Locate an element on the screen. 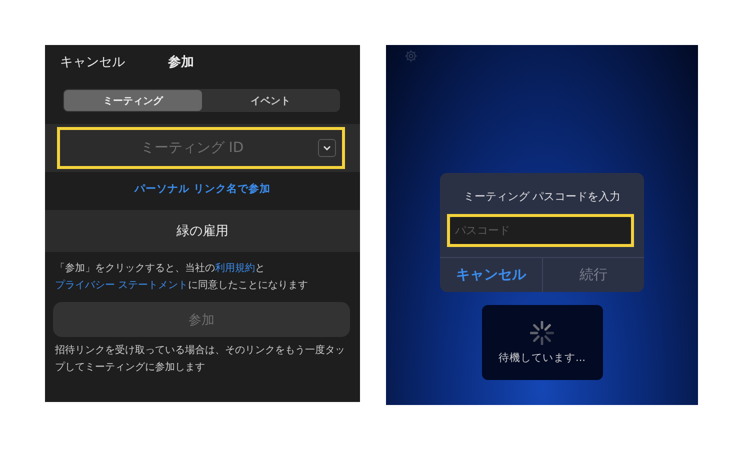  tab: イベント is located at coordinates (270, 100).